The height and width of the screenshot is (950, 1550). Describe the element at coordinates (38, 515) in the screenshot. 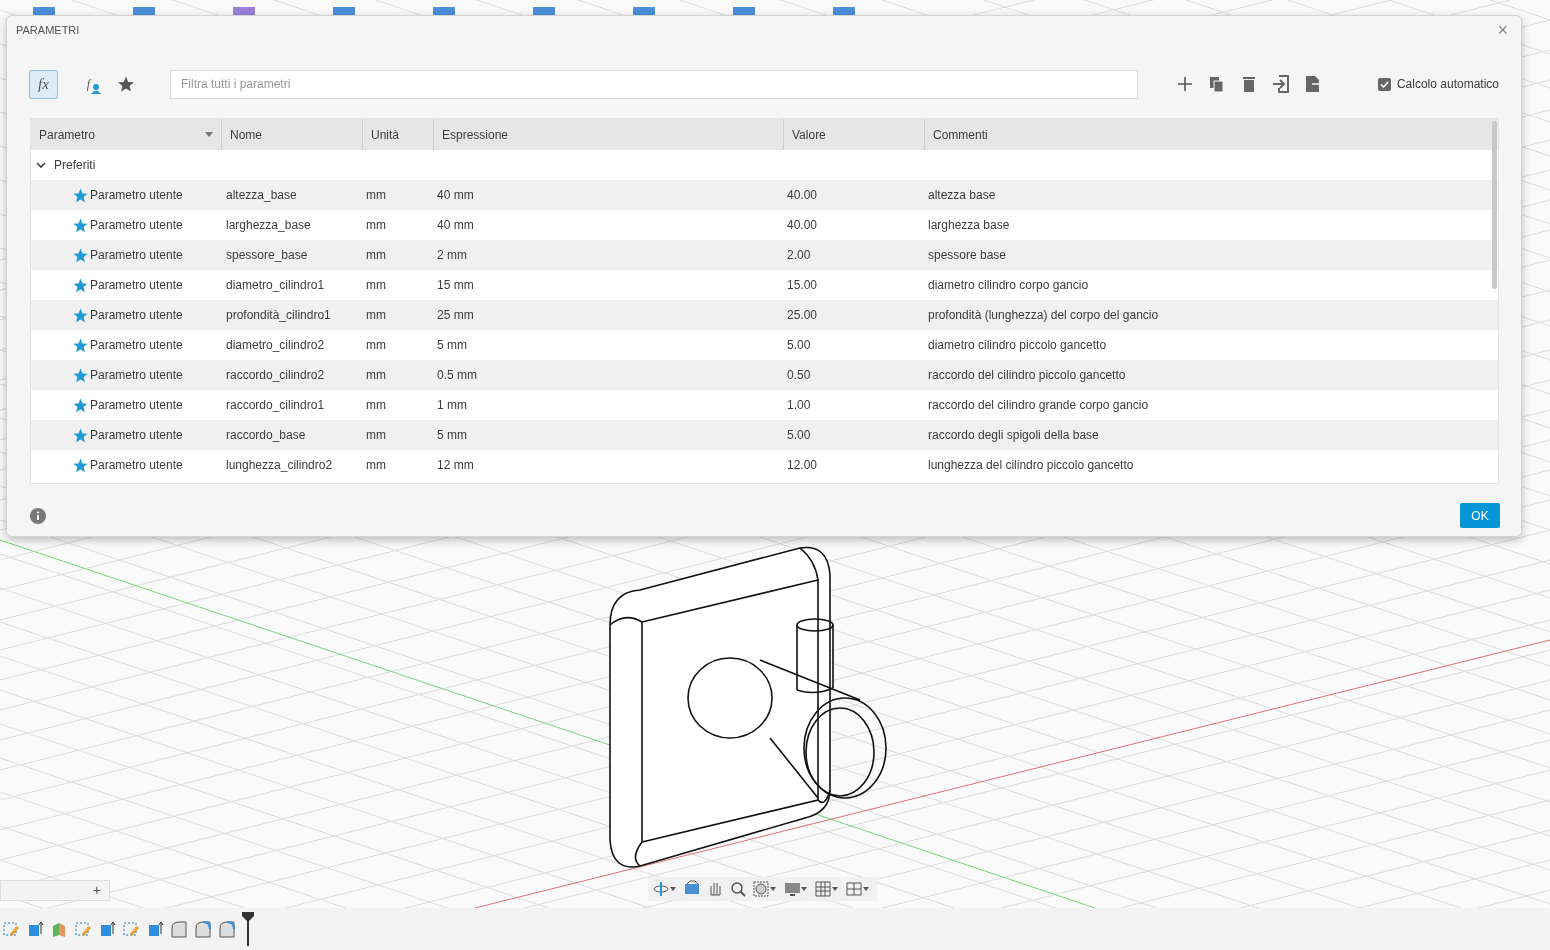

I see `info-icon` at that location.